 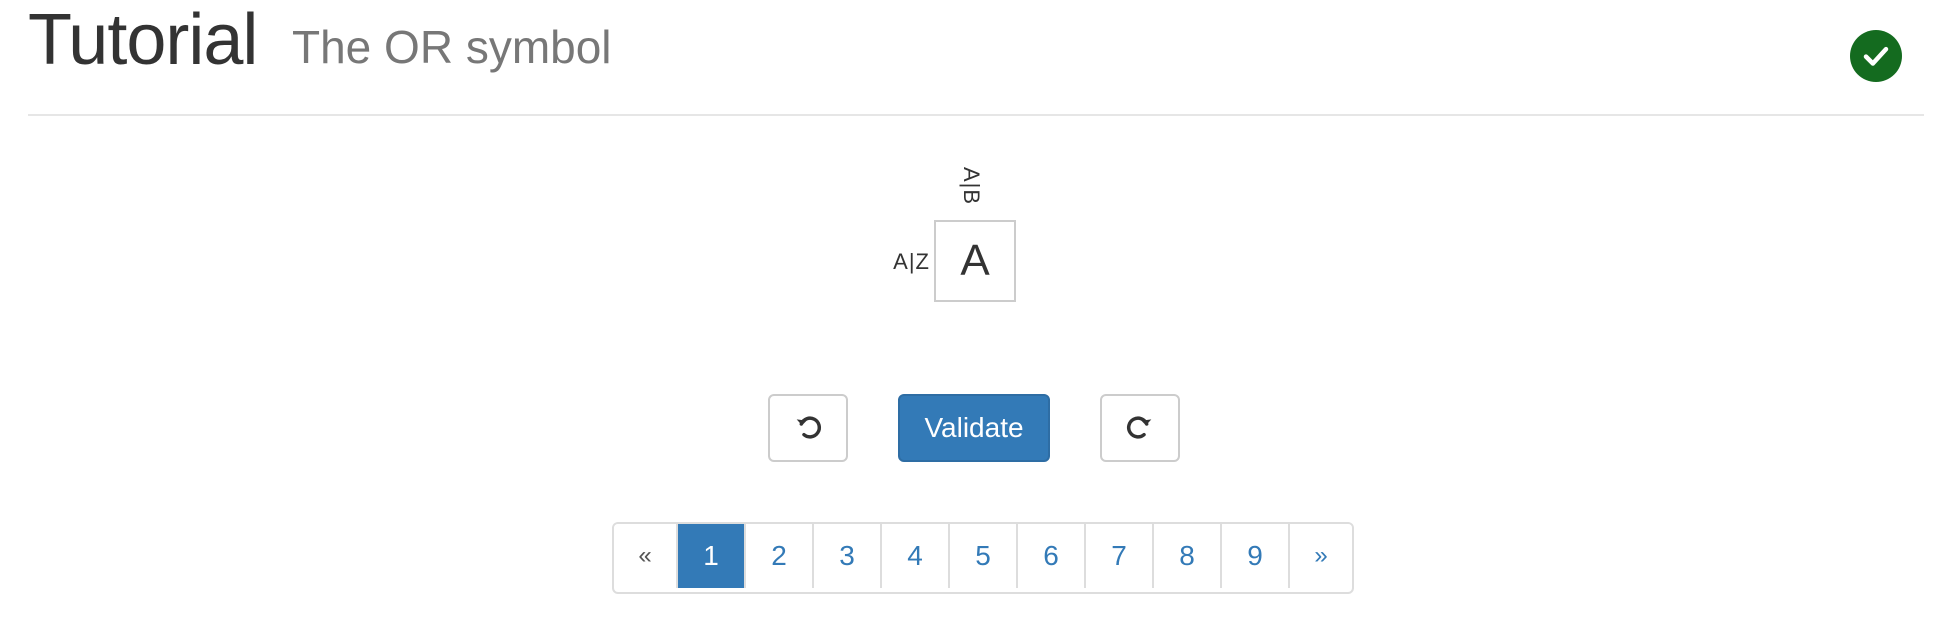 What do you see at coordinates (916, 556) in the screenshot?
I see `page-link-4: 4` at bounding box center [916, 556].